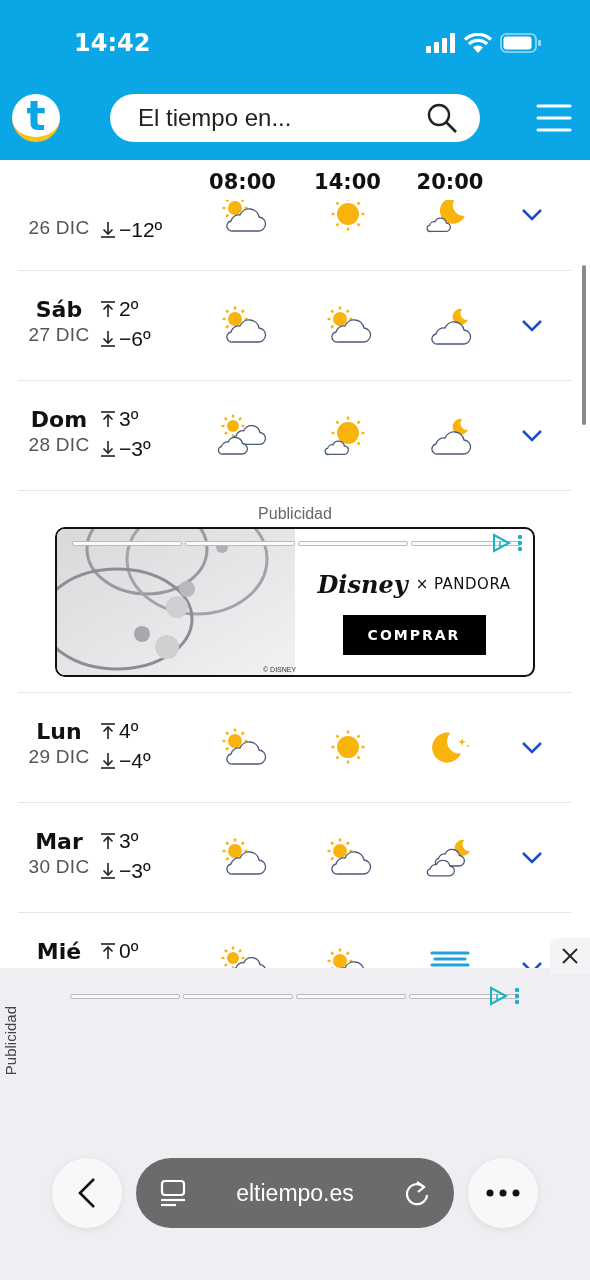 This screenshot has width=590, height=1280. I want to click on url-text: eltiempo.es, so click(295, 1193).